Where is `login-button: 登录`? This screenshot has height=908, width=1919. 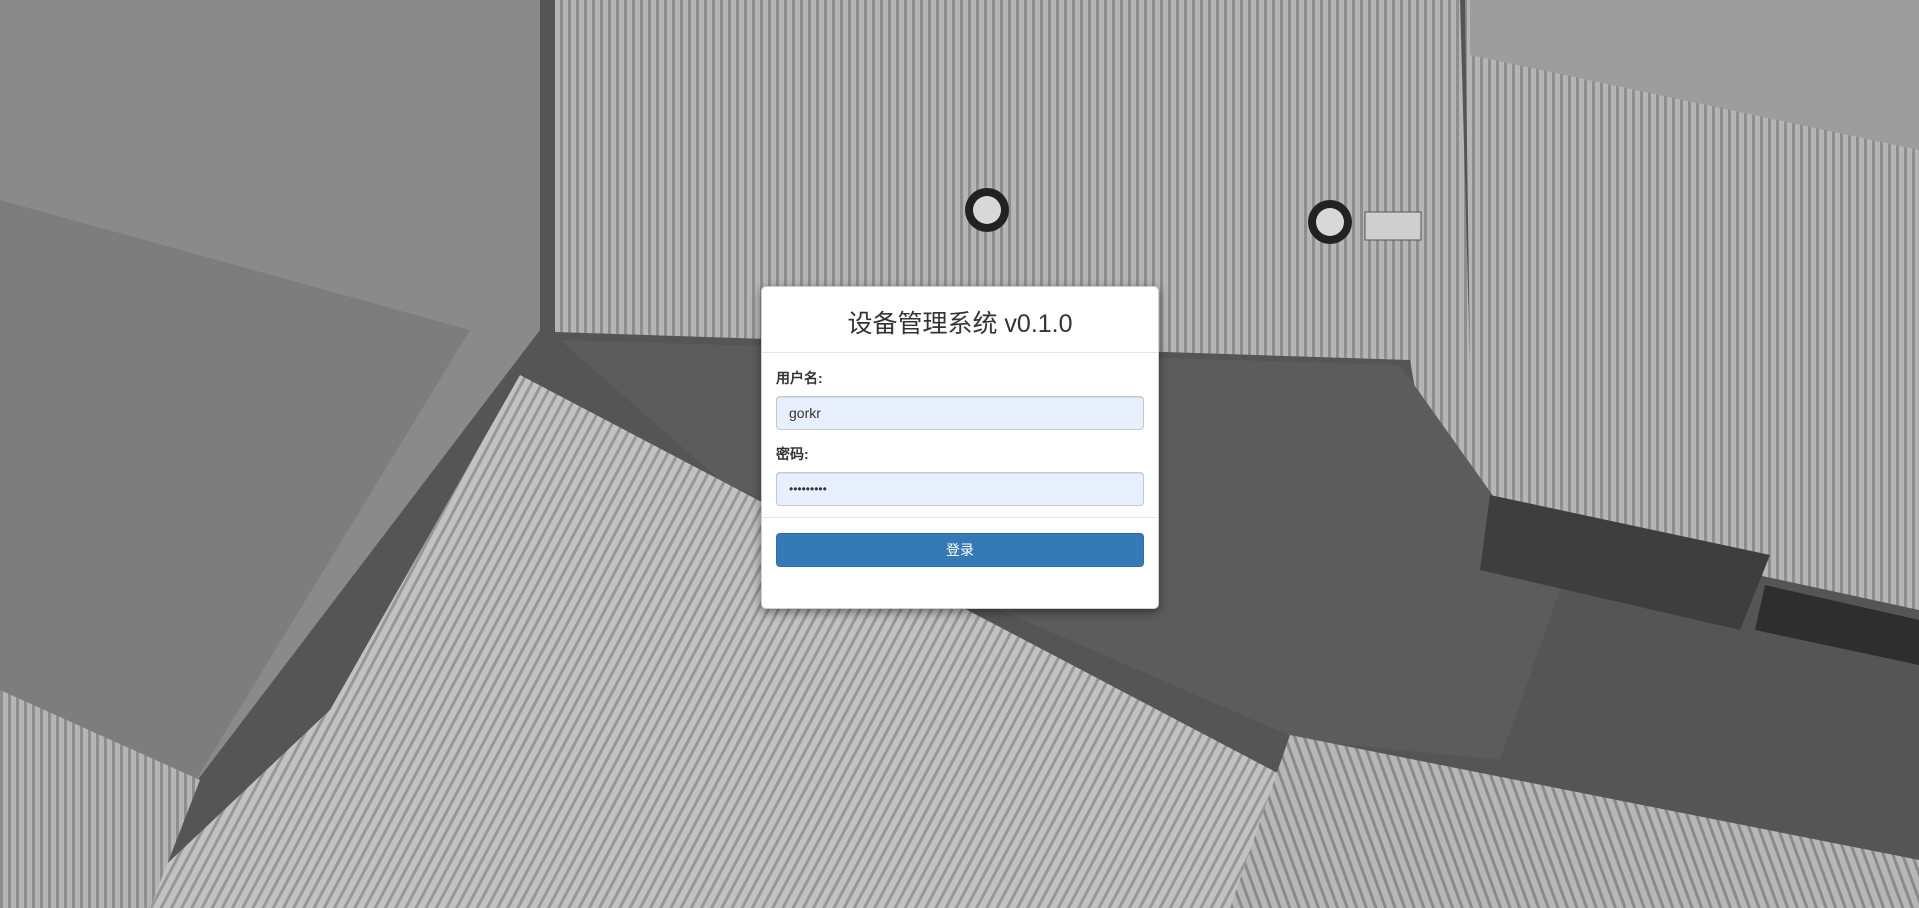 login-button: 登录 is located at coordinates (960, 550).